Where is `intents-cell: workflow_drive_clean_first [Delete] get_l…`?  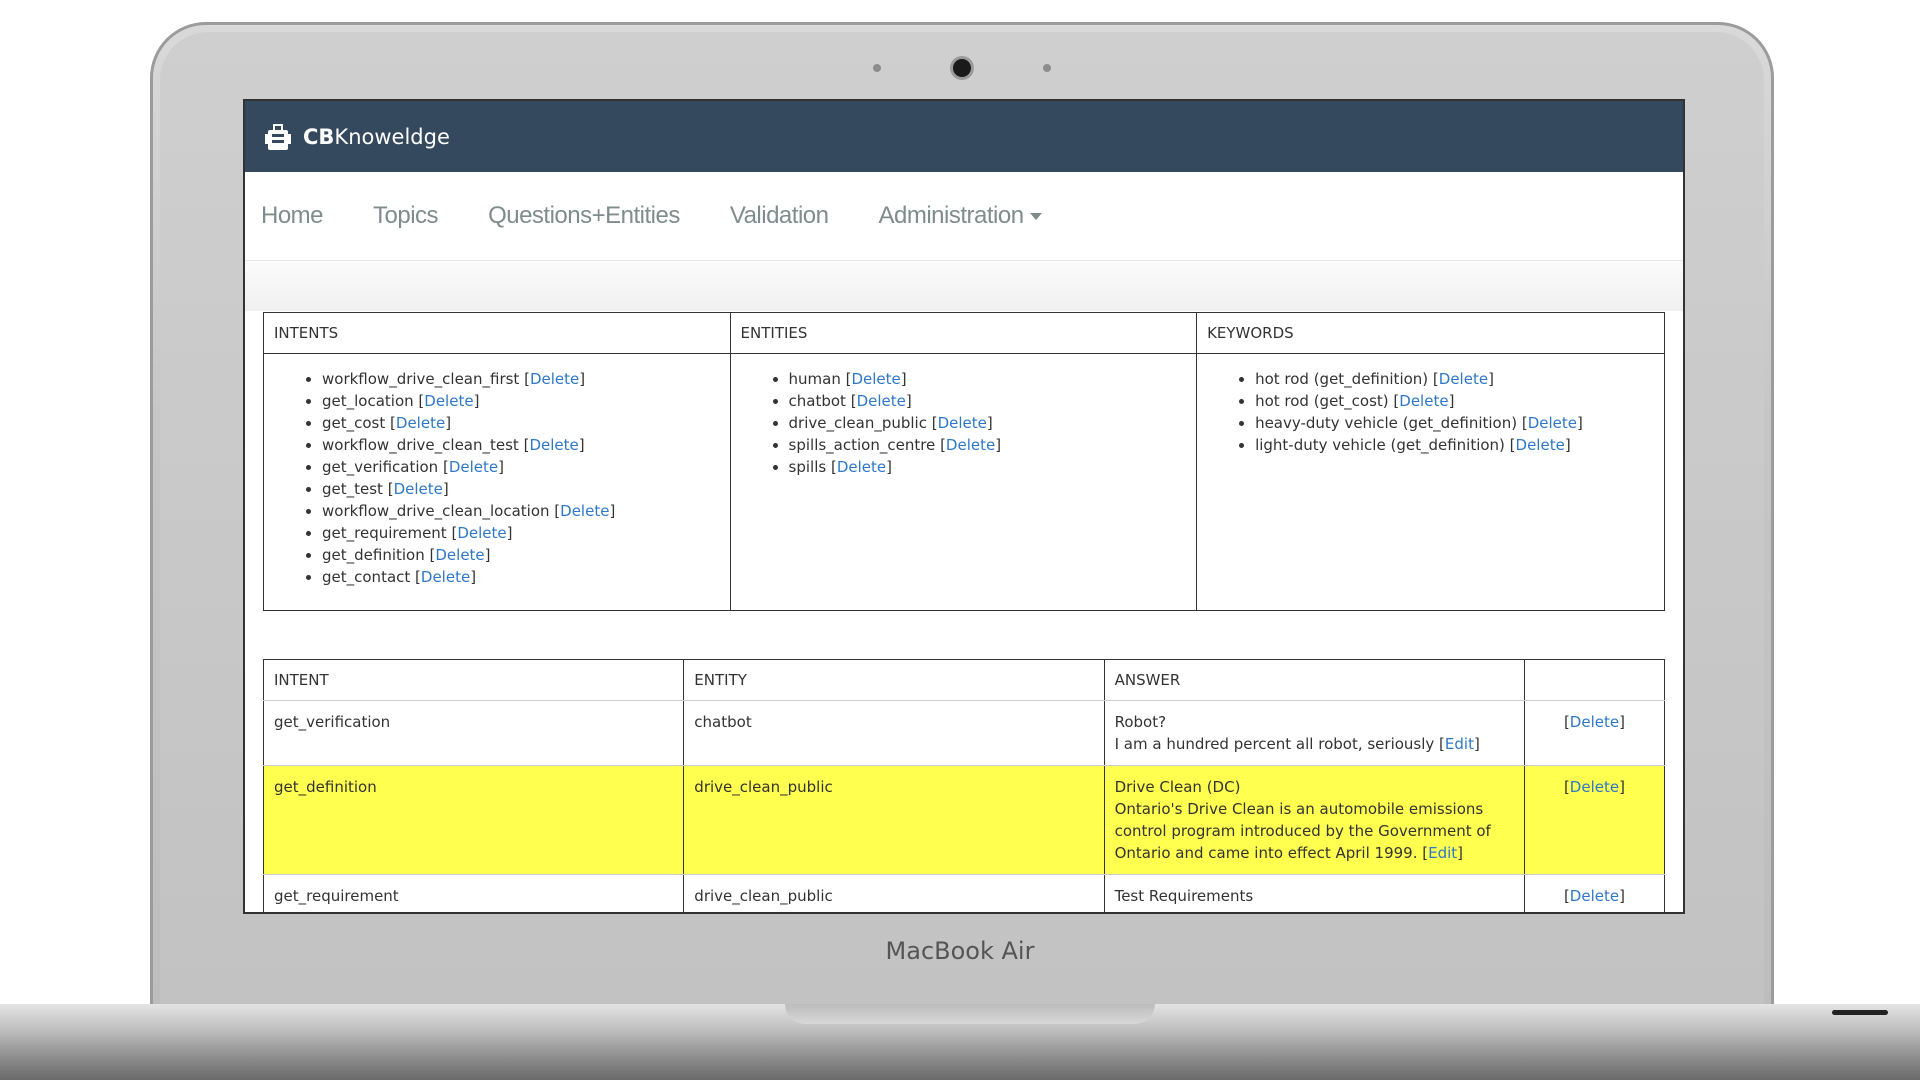 intents-cell: workflow_drive_clean_first [Delete] get_l… is located at coordinates (497, 482).